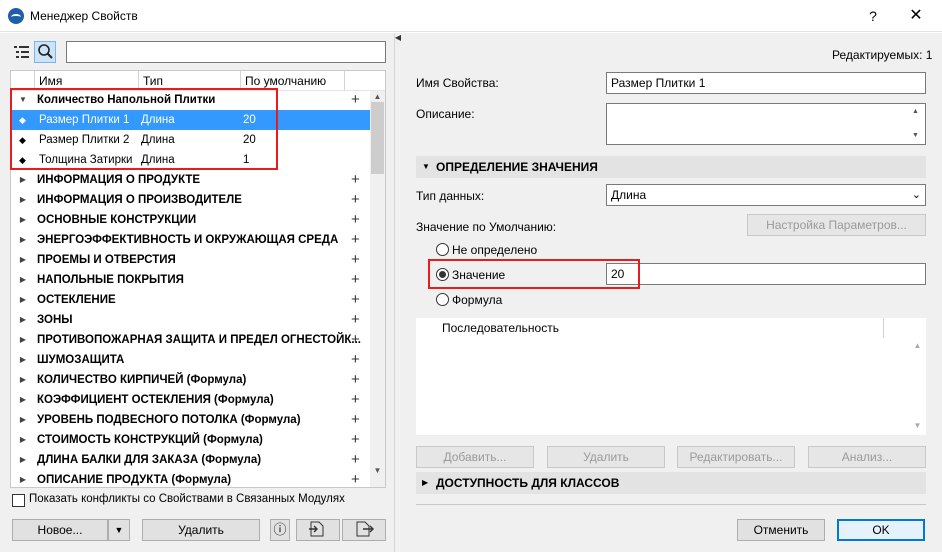 This screenshot has width=942, height=552. I want to click on seq-scroll-down-icon: ▼, so click(917, 425).